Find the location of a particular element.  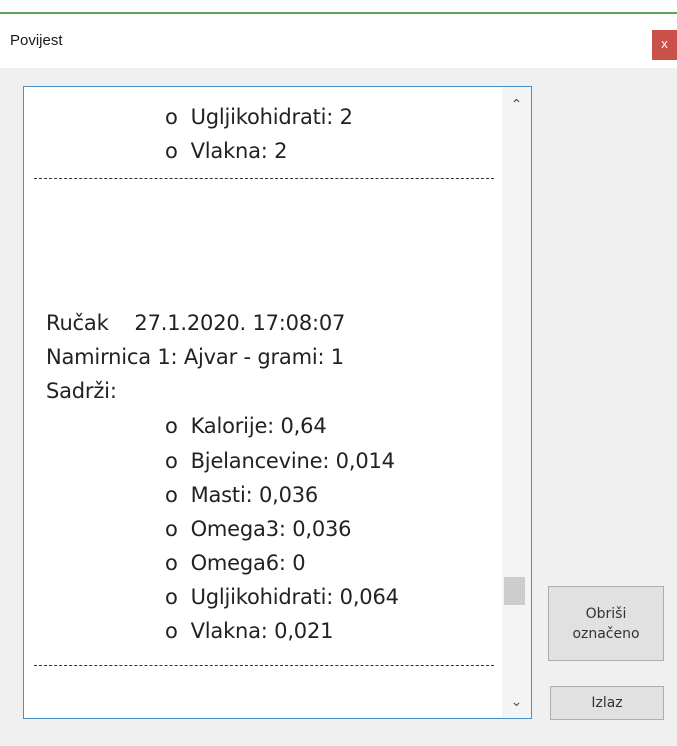

nutrient-line: o Ugljikohidrati: 0,064 is located at coordinates (282, 597).